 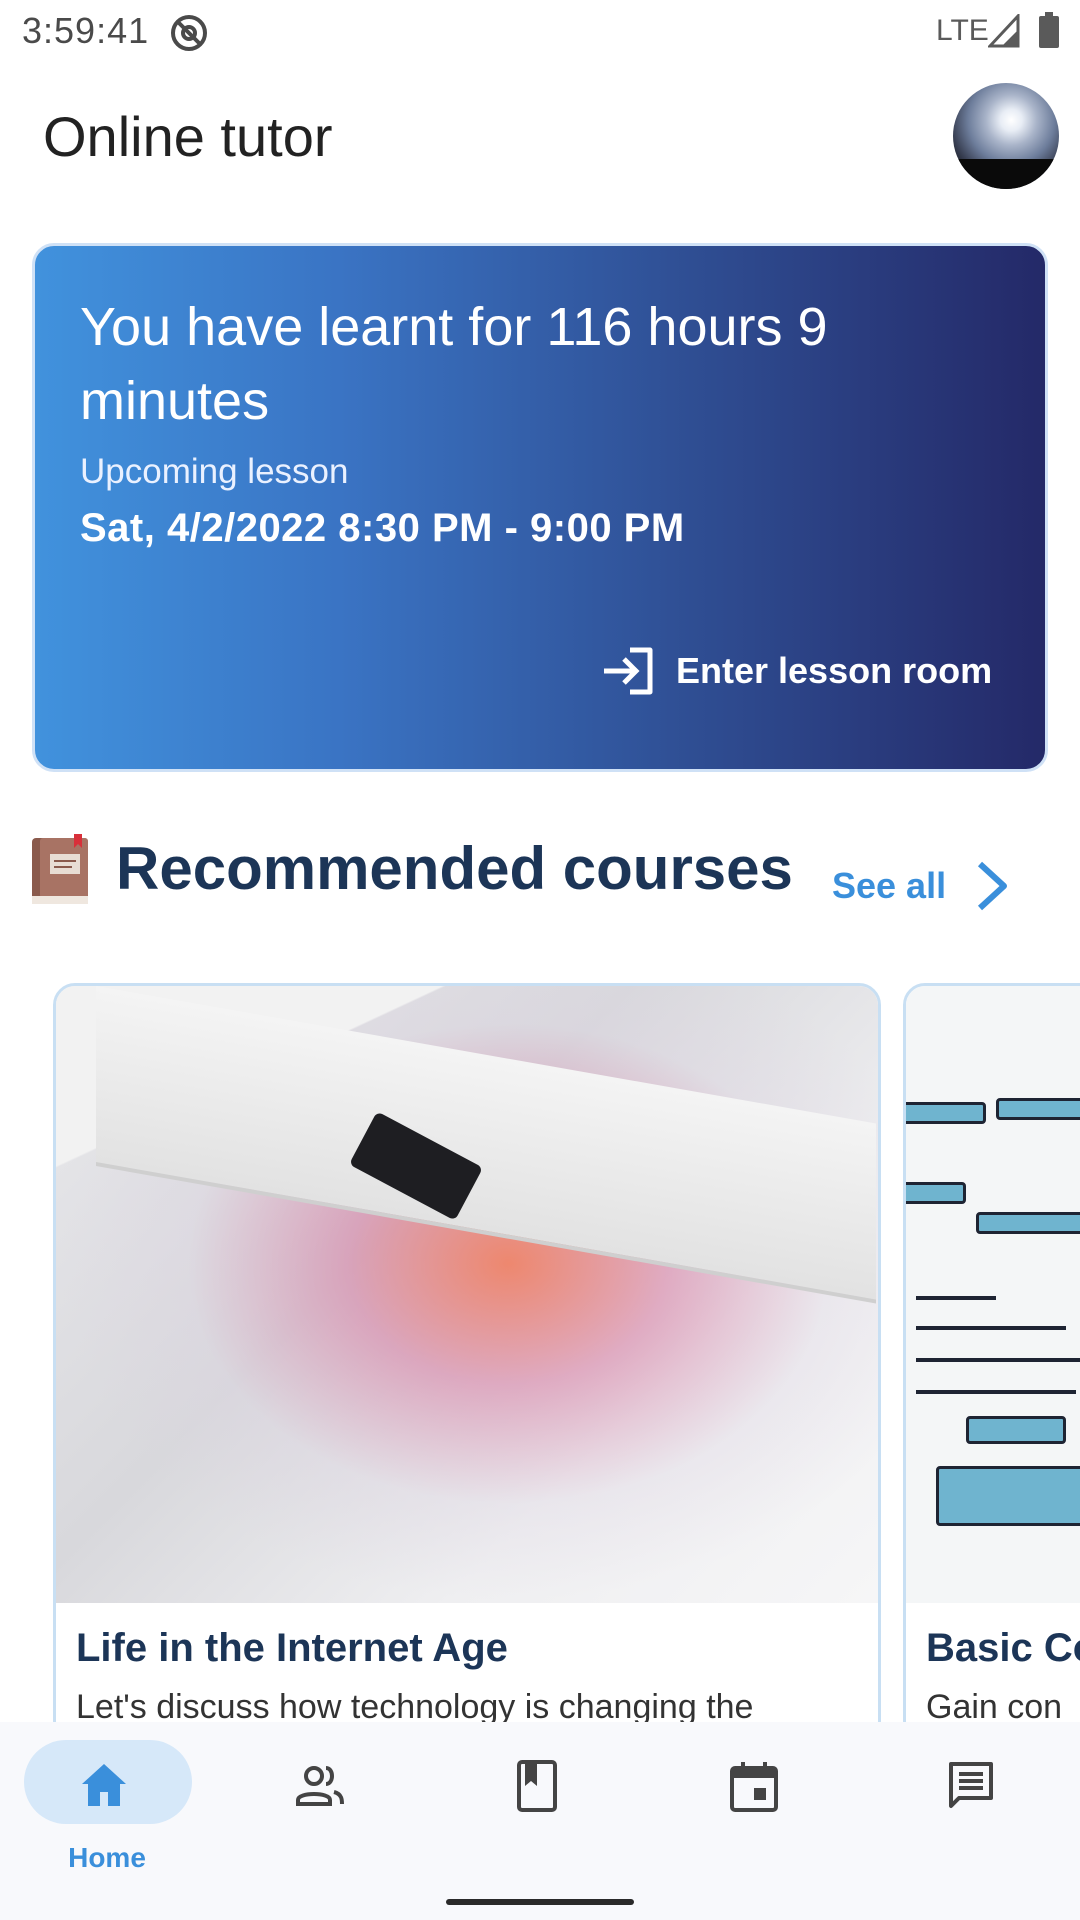 What do you see at coordinates (540, 31) in the screenshot?
I see `status-bar: 3:59:41 LTE` at bounding box center [540, 31].